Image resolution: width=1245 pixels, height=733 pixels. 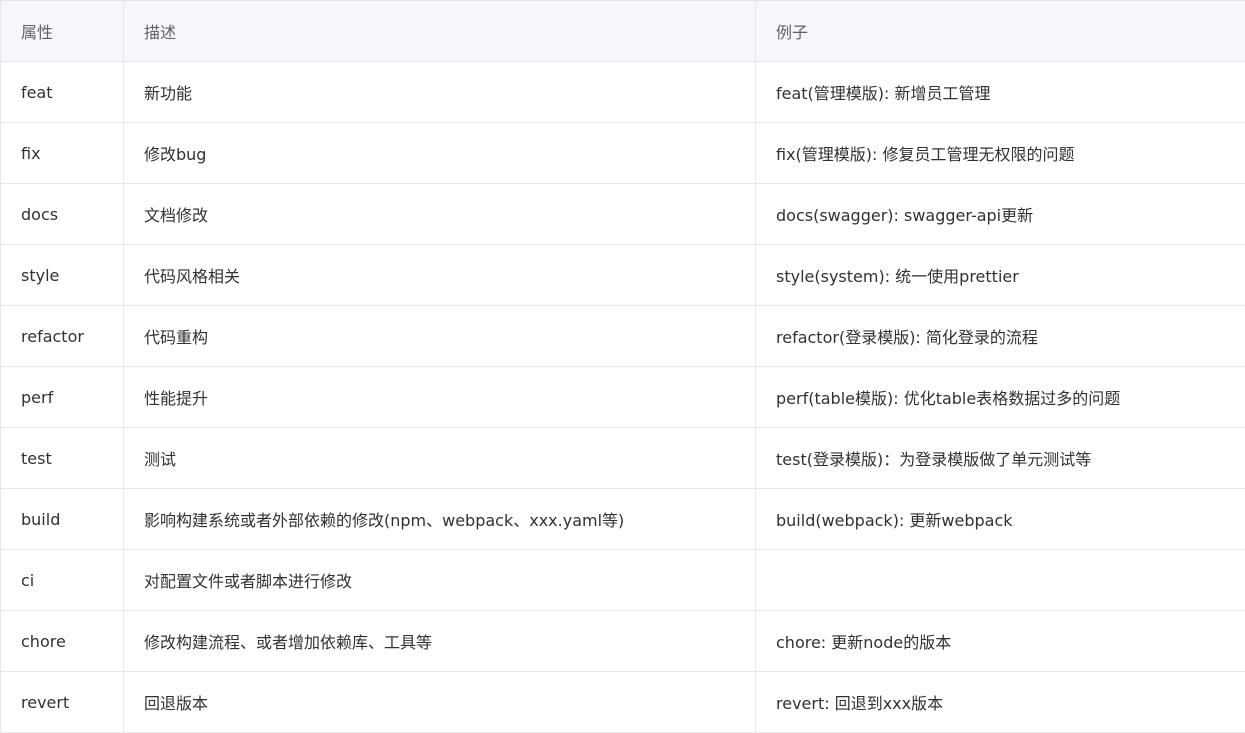 What do you see at coordinates (440, 458) in the screenshot?
I see `desc-cell: 测试` at bounding box center [440, 458].